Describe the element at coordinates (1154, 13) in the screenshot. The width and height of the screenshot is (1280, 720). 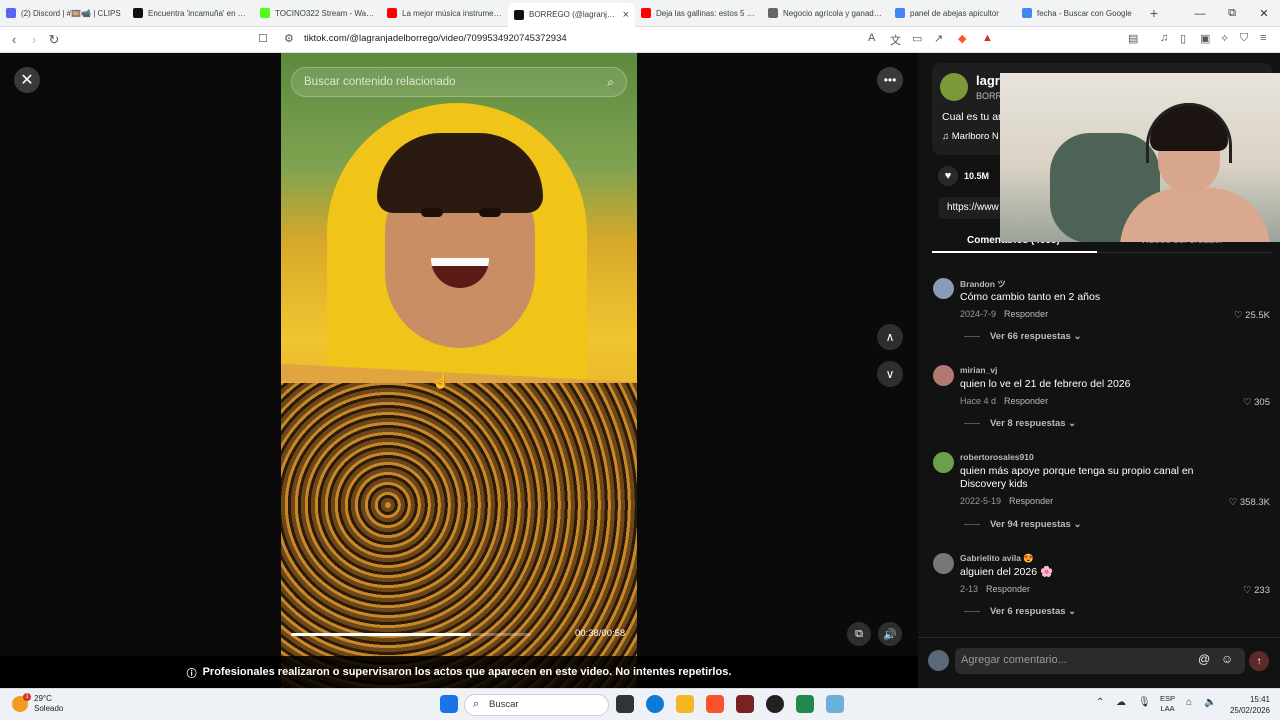
I see `new-tab-button: +` at that location.